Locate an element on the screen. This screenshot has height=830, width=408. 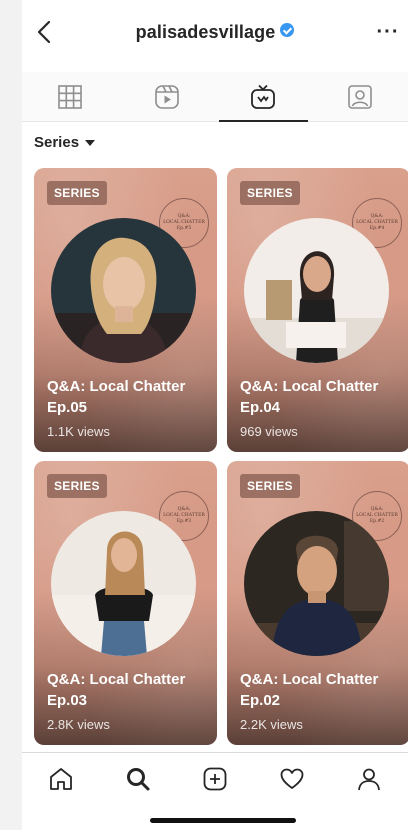
device-bezel is located at coordinates (11, 415).